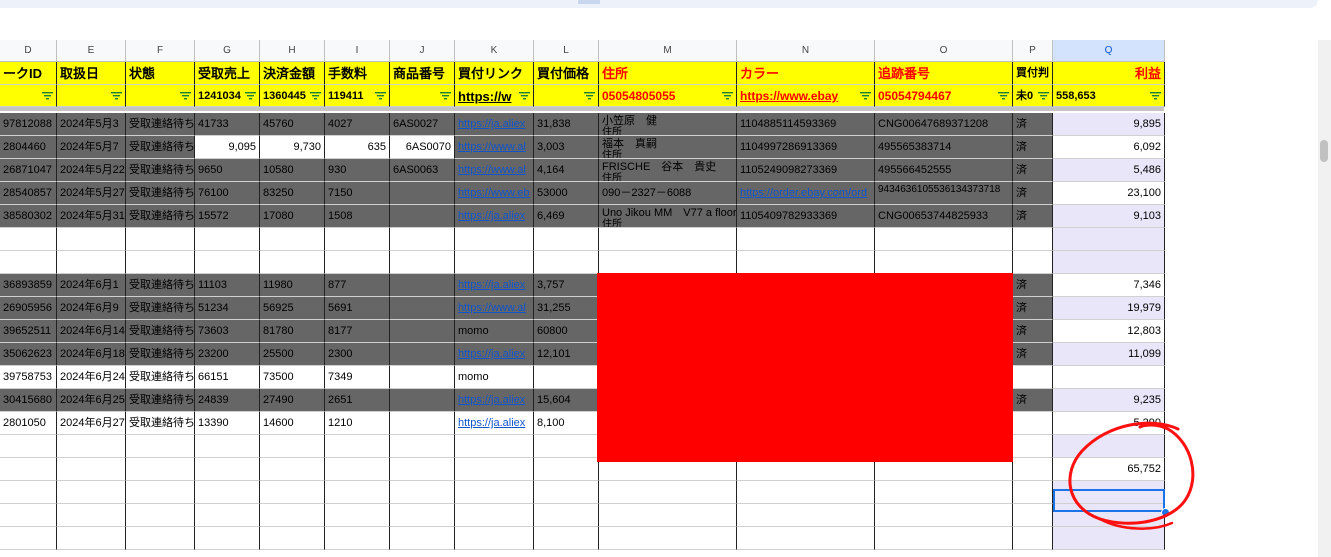  I want to click on column-header-i: I, so click(357, 51).